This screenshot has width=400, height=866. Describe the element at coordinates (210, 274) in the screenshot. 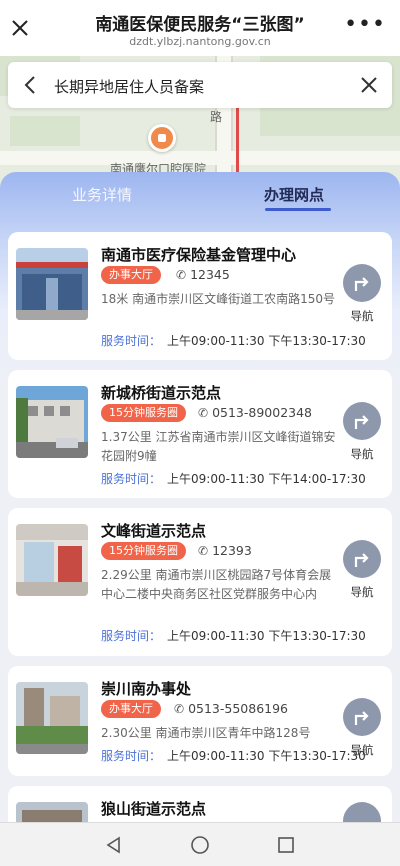

I see `phone-number: 12345` at that location.